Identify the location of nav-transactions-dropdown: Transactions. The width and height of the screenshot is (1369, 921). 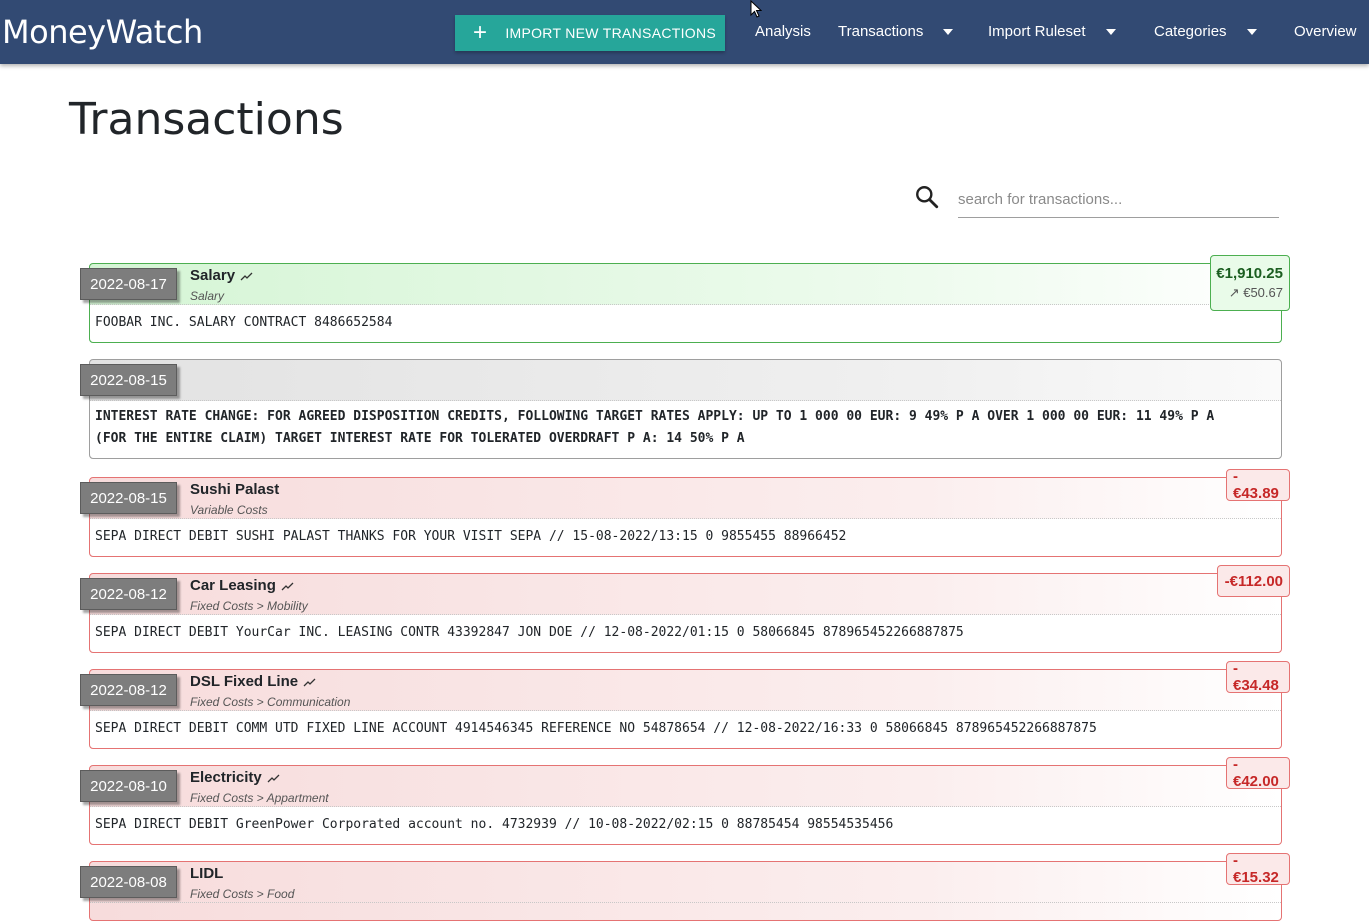
(896, 31).